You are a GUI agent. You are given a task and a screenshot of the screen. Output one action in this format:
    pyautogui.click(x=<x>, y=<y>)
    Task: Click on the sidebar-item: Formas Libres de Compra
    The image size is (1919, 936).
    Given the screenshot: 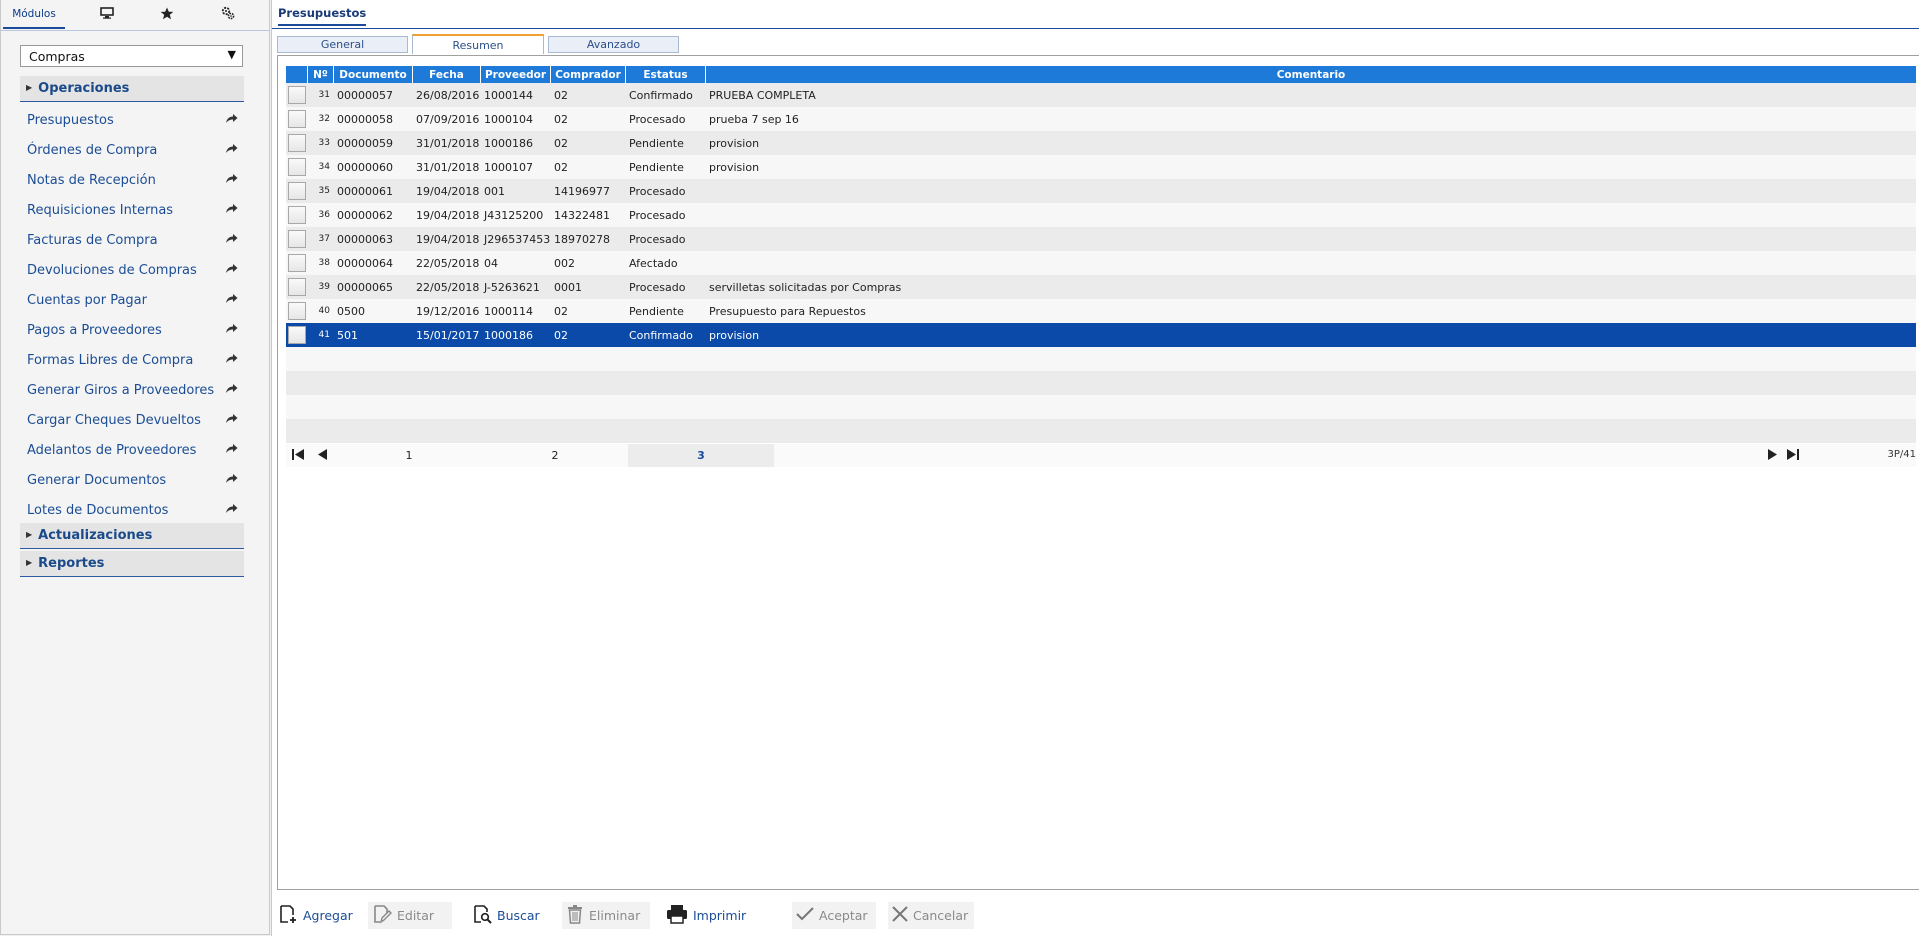 What is the action you would take?
    pyautogui.click(x=132, y=360)
    